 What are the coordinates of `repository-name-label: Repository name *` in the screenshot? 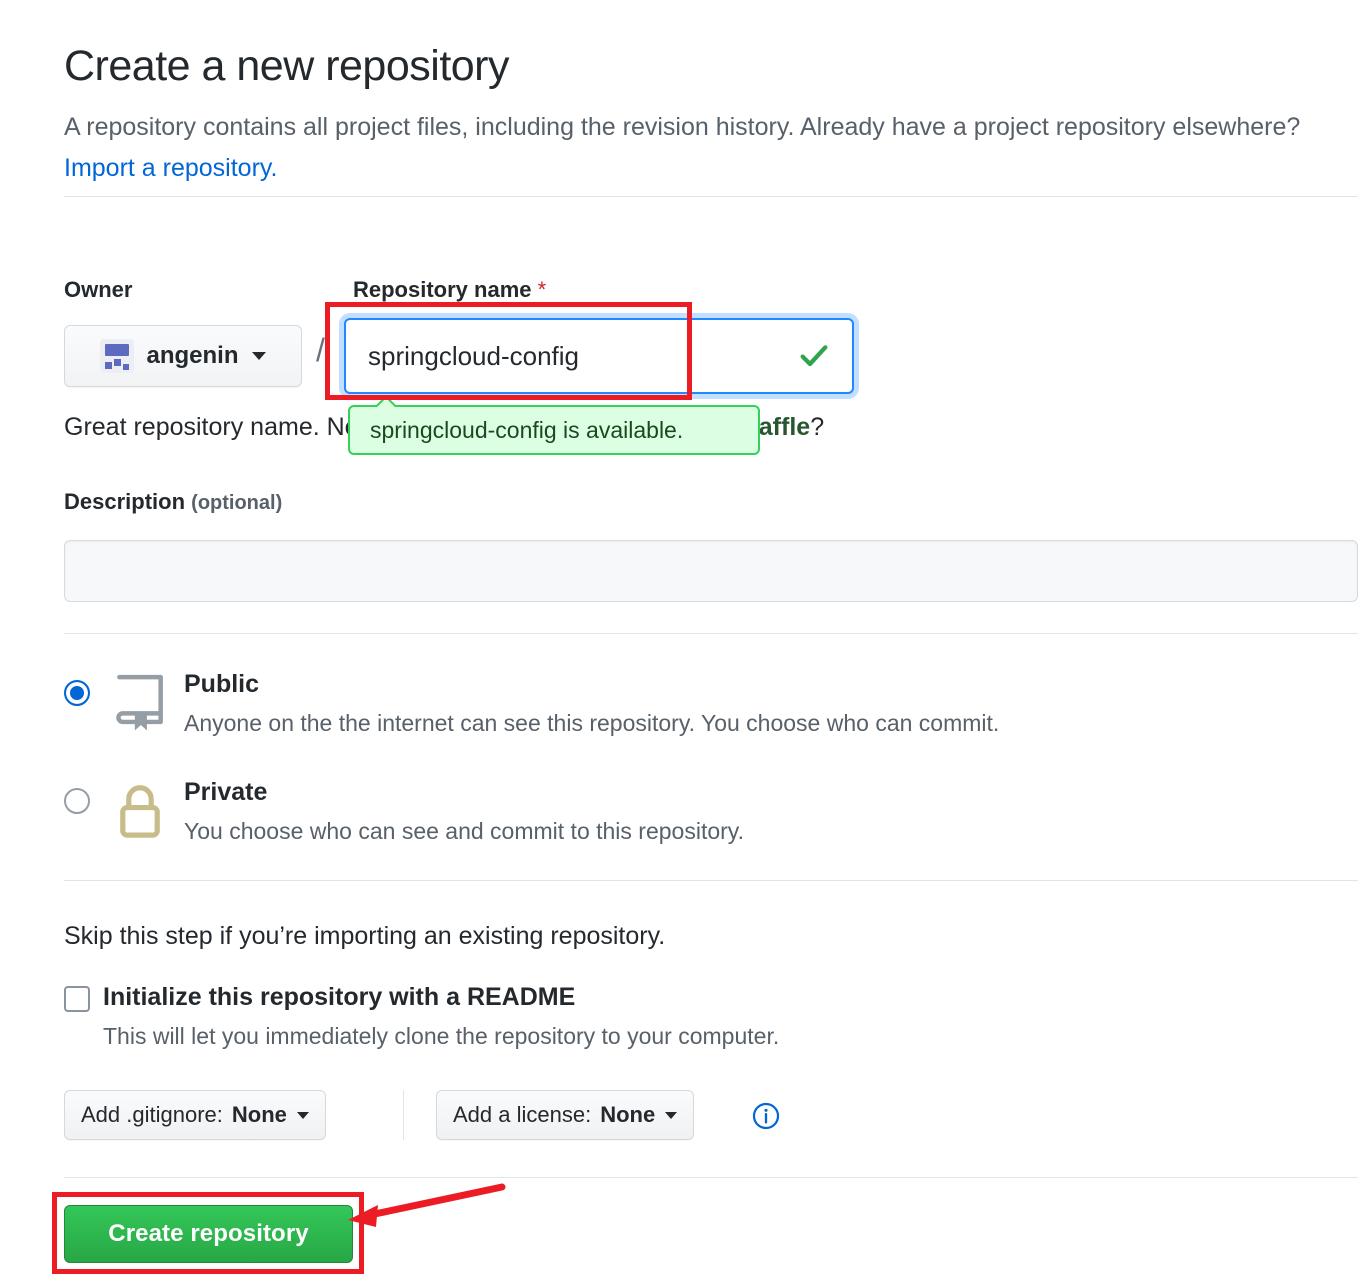 It's located at (449, 290).